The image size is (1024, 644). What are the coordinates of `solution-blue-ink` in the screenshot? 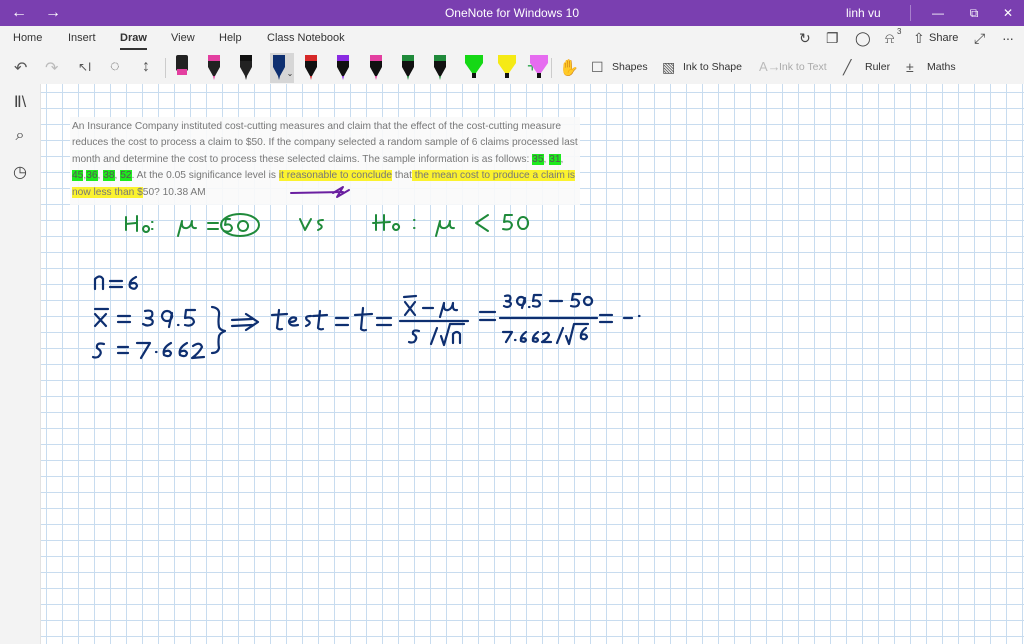 It's located at (366, 317).